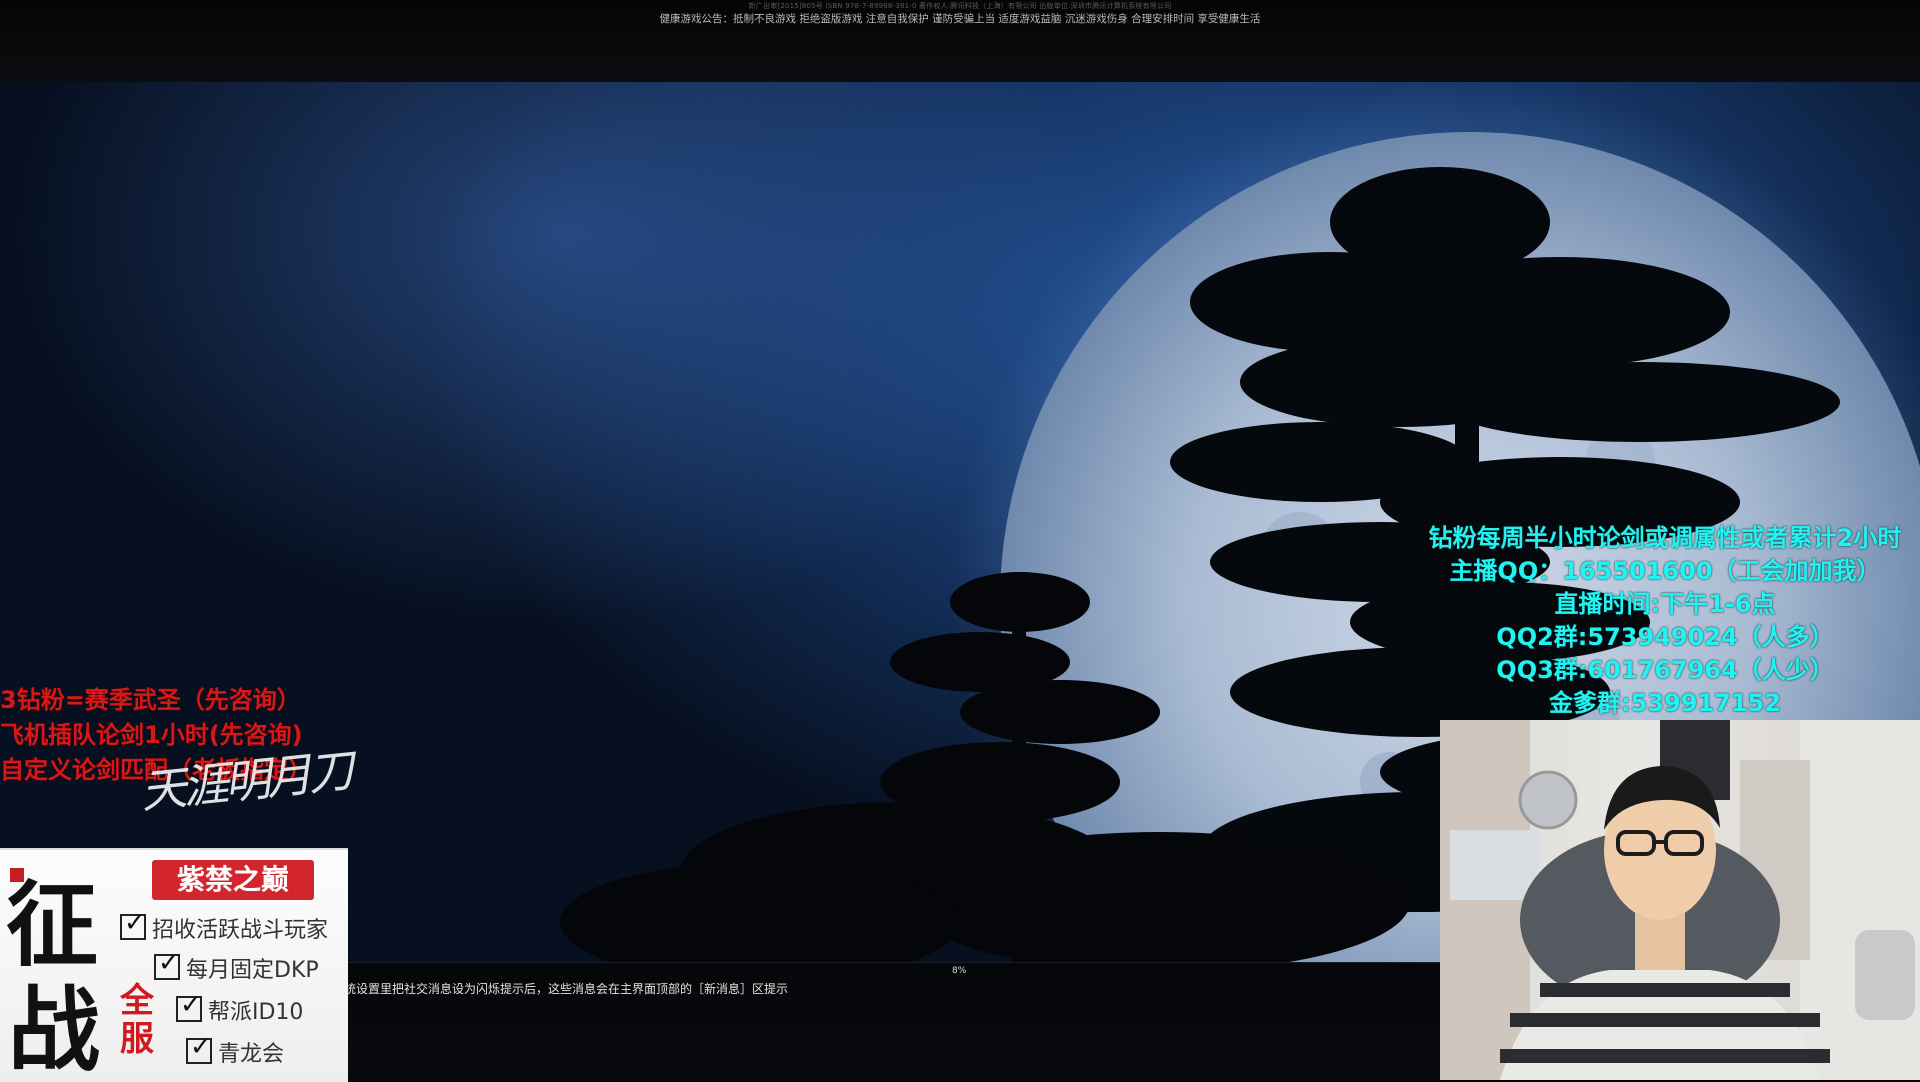 Image resolution: width=1920 pixels, height=1082 pixels. I want to click on guild-logo-calligraphy: 征 战, so click(53, 970).